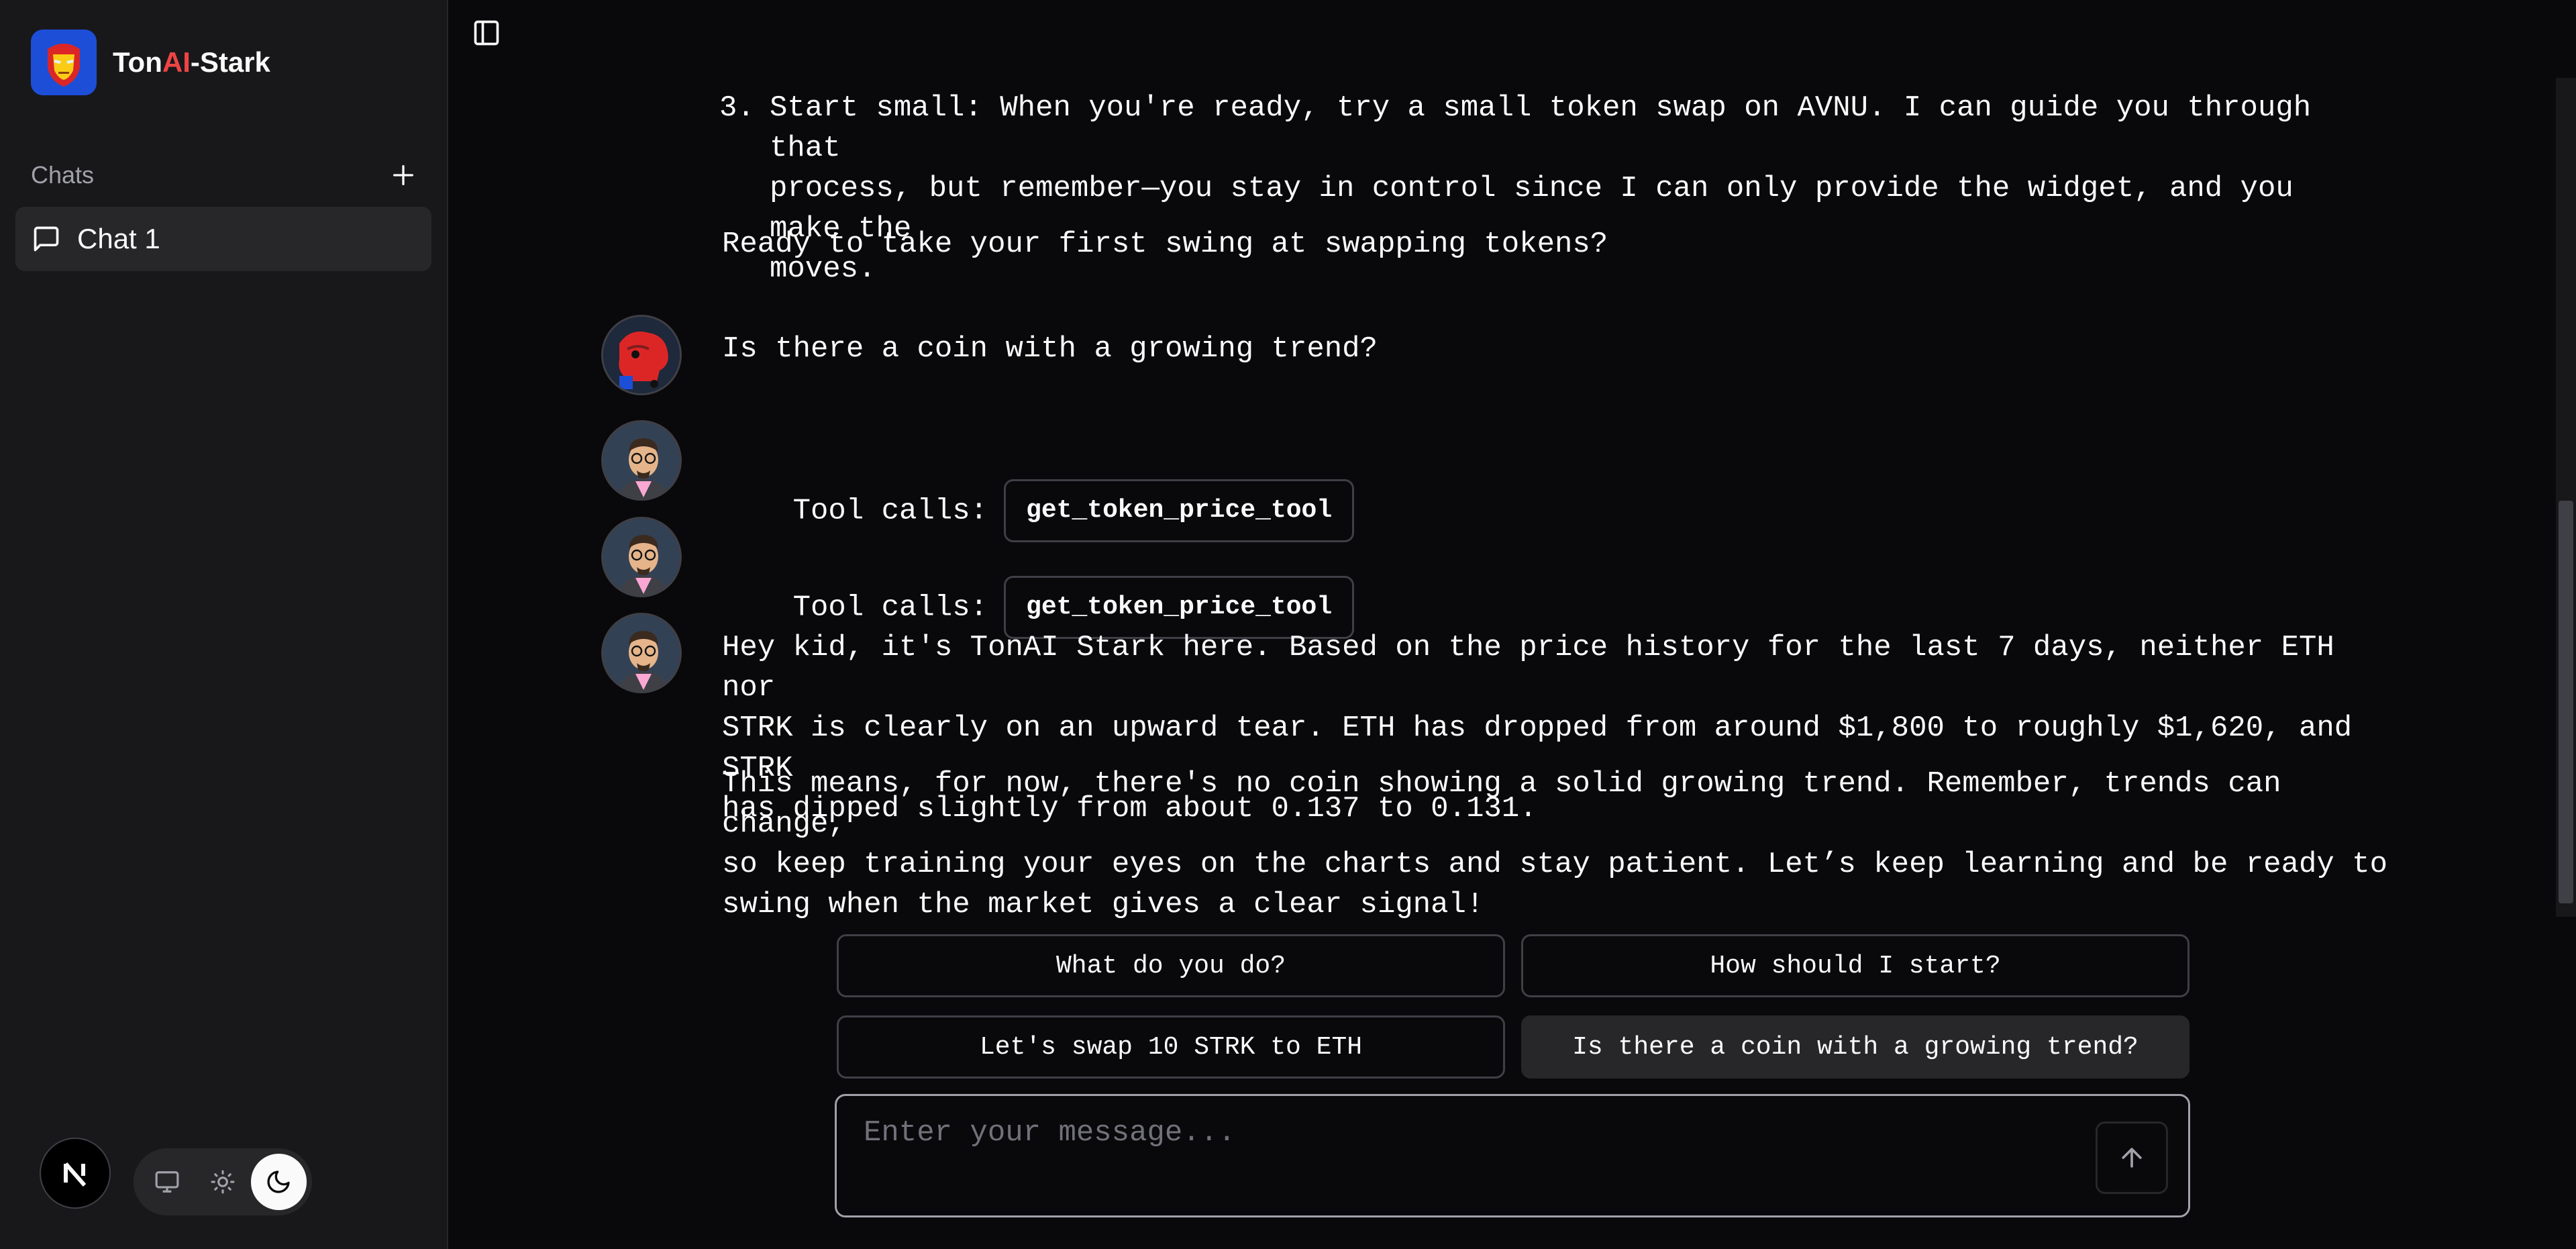 The width and height of the screenshot is (2576, 1249). Describe the element at coordinates (64, 63) in the screenshot. I see `ironman-logo-icon` at that location.